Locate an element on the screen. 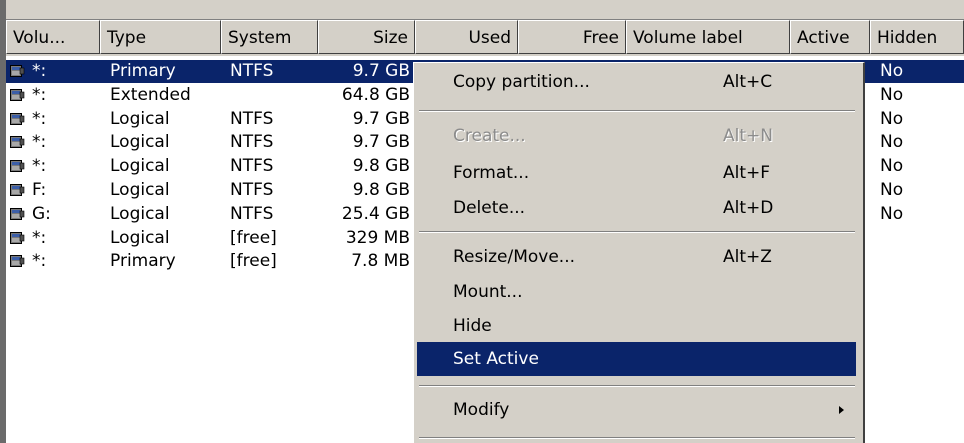 This screenshot has height=443, width=964. menu-item-resize-move: Resize/Move... Alt+Z is located at coordinates (636, 257).